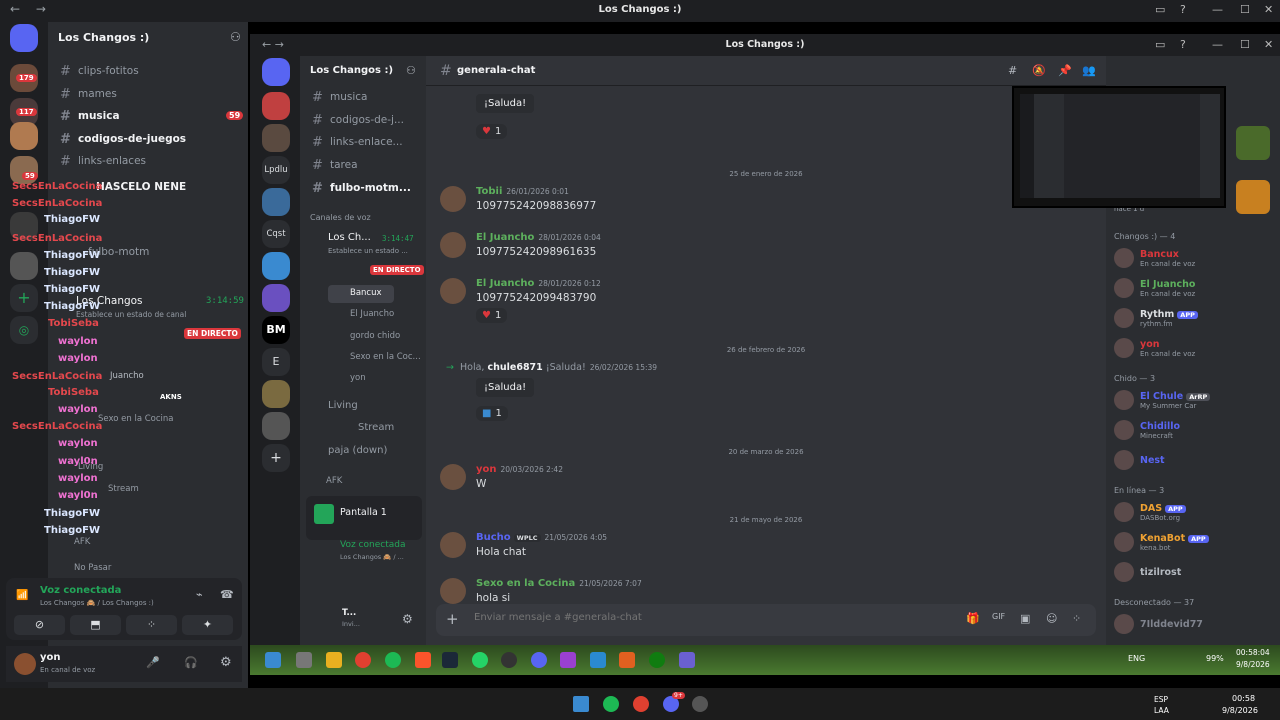 The image size is (1280, 720). Describe the element at coordinates (1154, 258) in the screenshot. I see `member-item: Bancux En canal de voz` at that location.